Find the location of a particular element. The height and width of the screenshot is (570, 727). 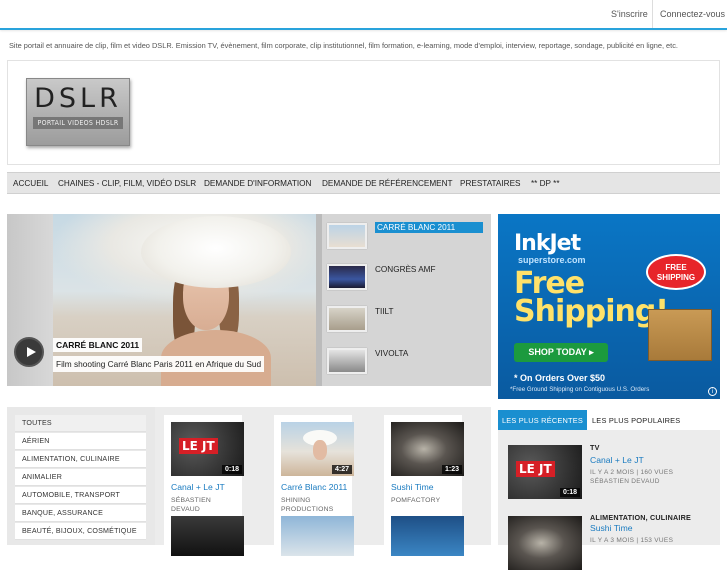

category-beaute: BEAUTÉ, BIJOUX, COSMÉTIQUE is located at coordinates (80, 531).